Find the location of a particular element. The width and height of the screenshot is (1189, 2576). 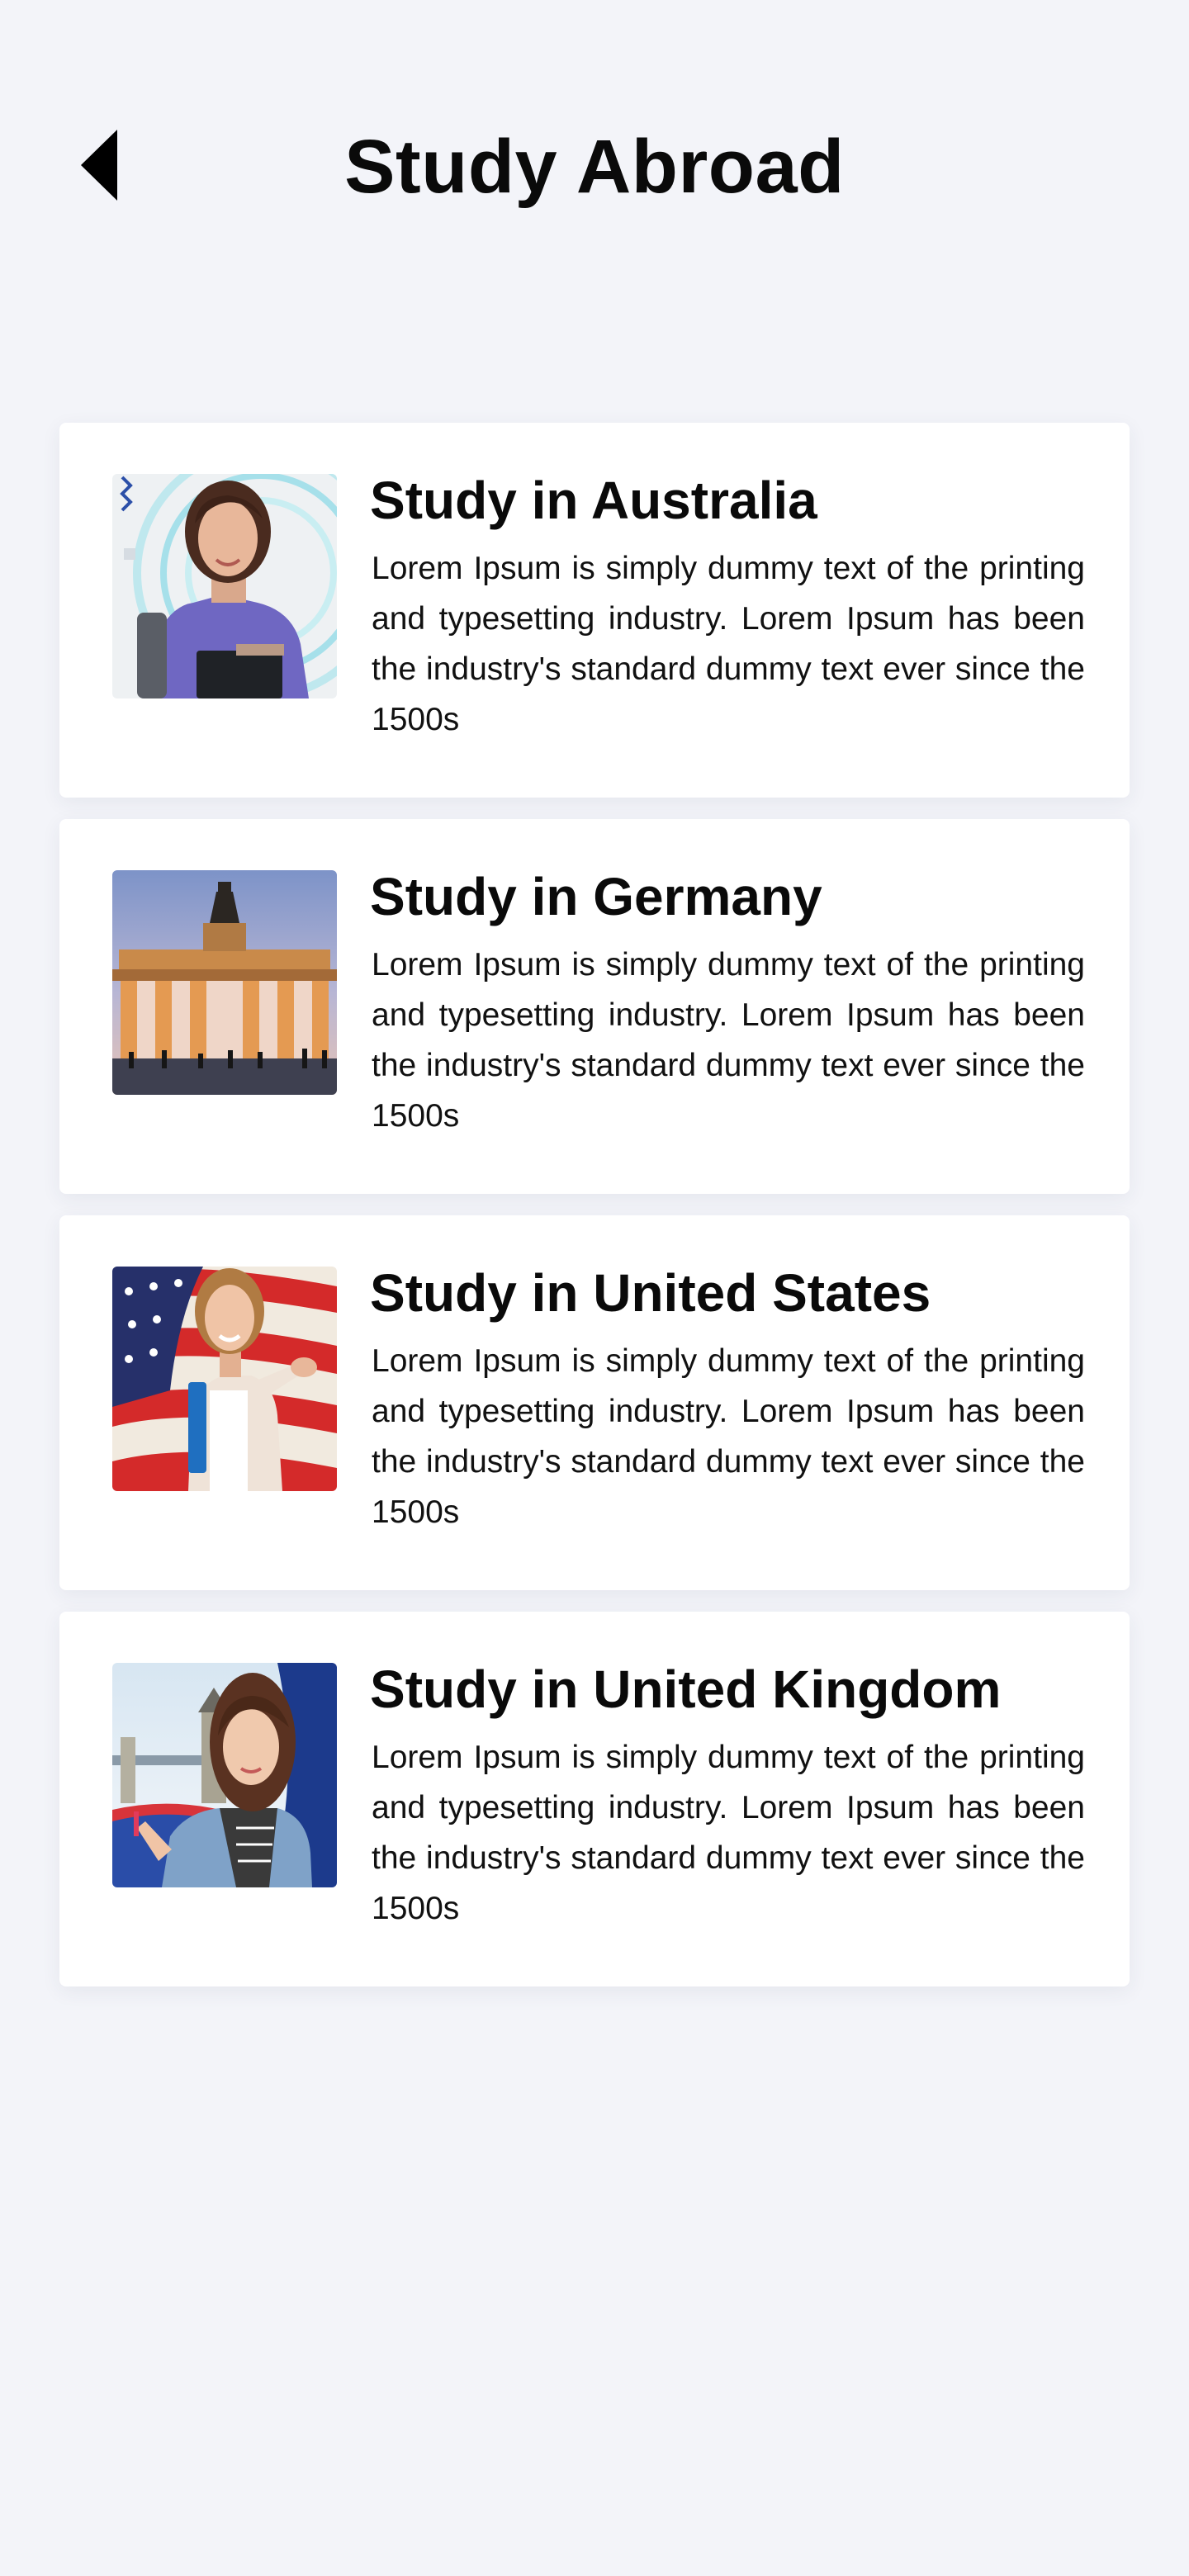

student-with-books-photo is located at coordinates (224, 586).